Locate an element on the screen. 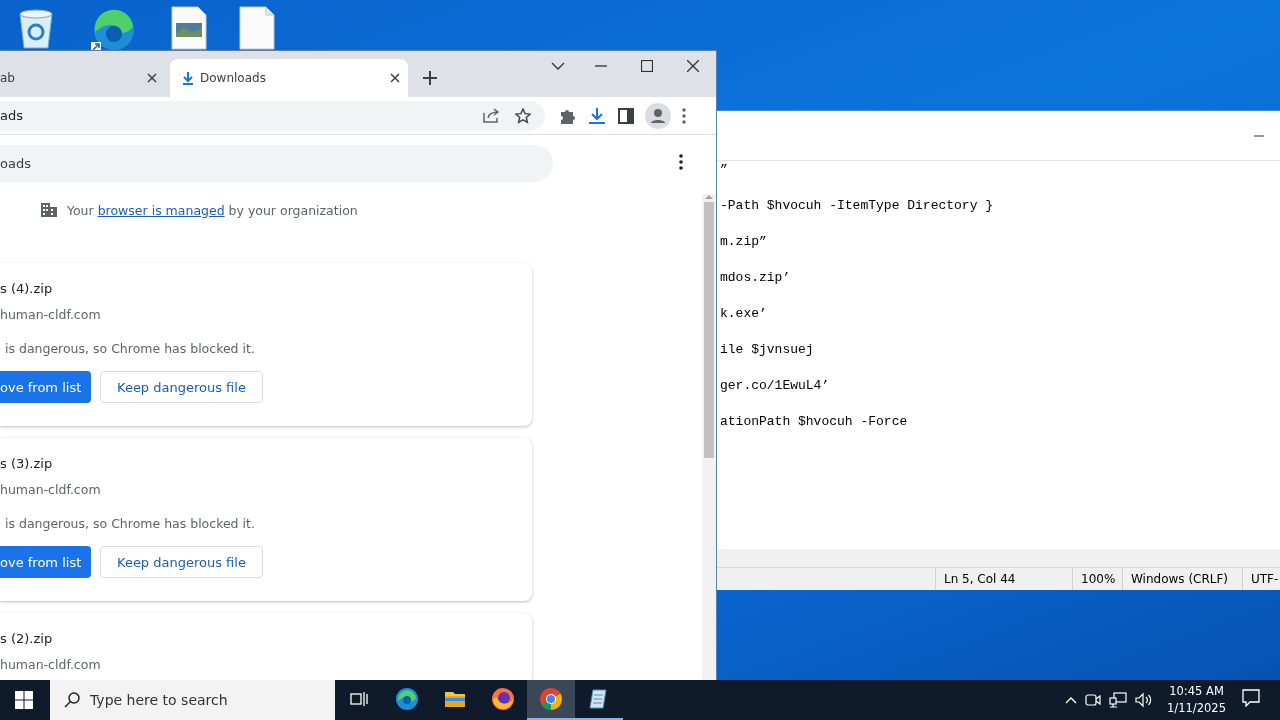 This screenshot has width=1280, height=720. taskbar-search-field: Type here to search is located at coordinates (192, 700).